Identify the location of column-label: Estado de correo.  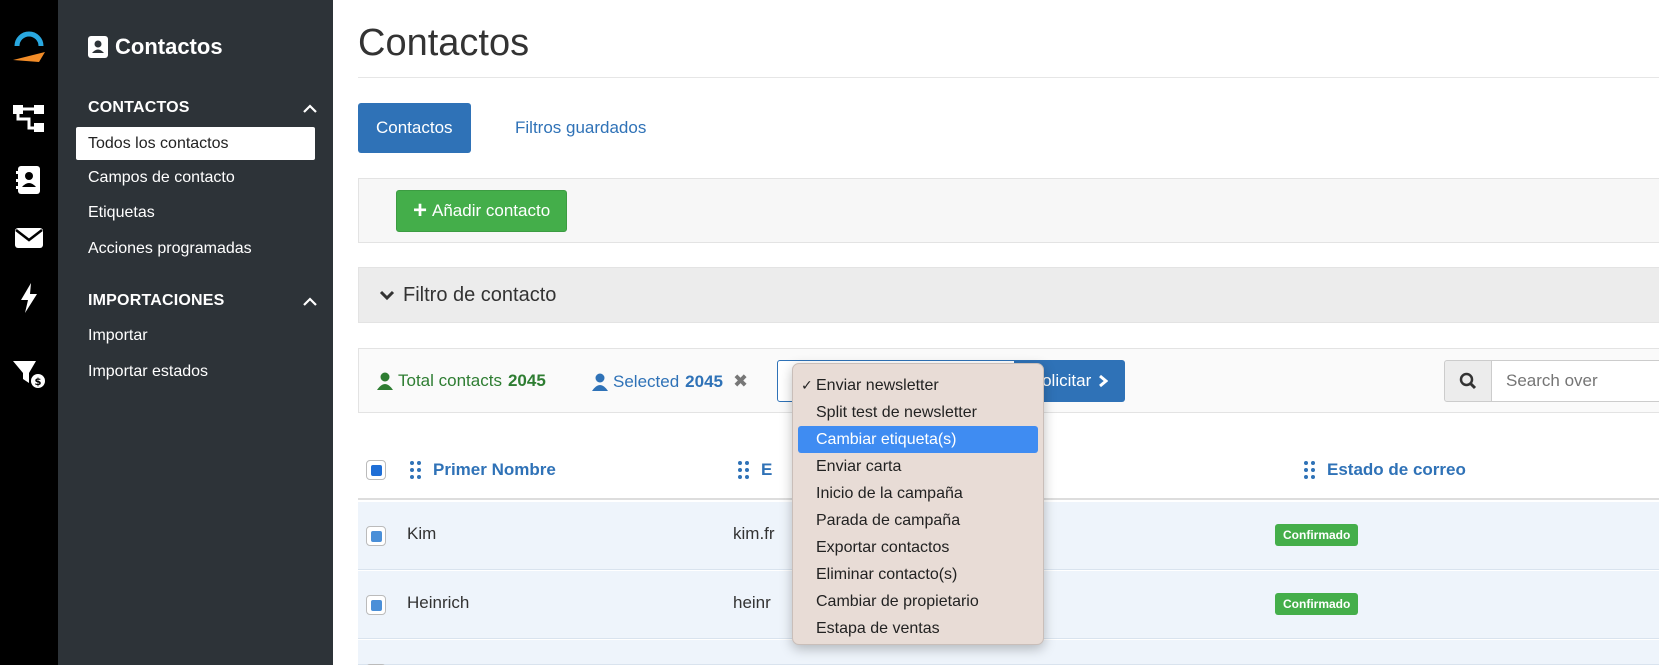
(1396, 469).